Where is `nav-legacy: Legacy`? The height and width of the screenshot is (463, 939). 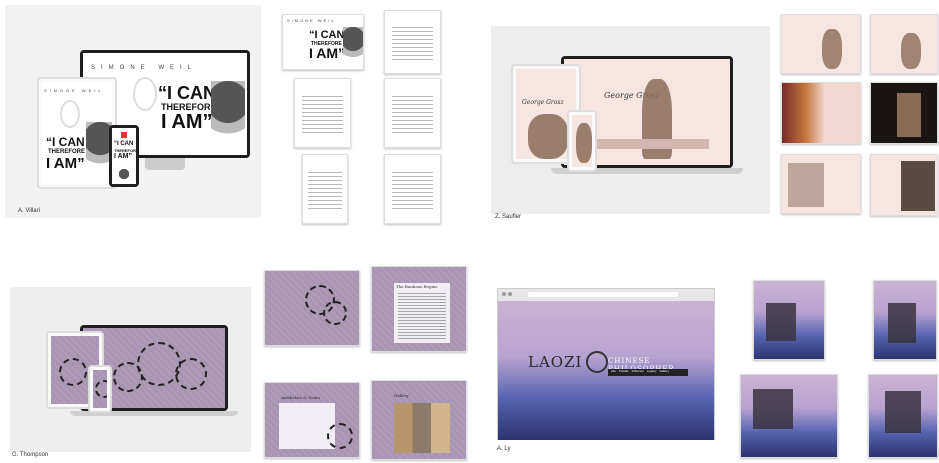
nav-legacy: Legacy is located at coordinates (652, 372).